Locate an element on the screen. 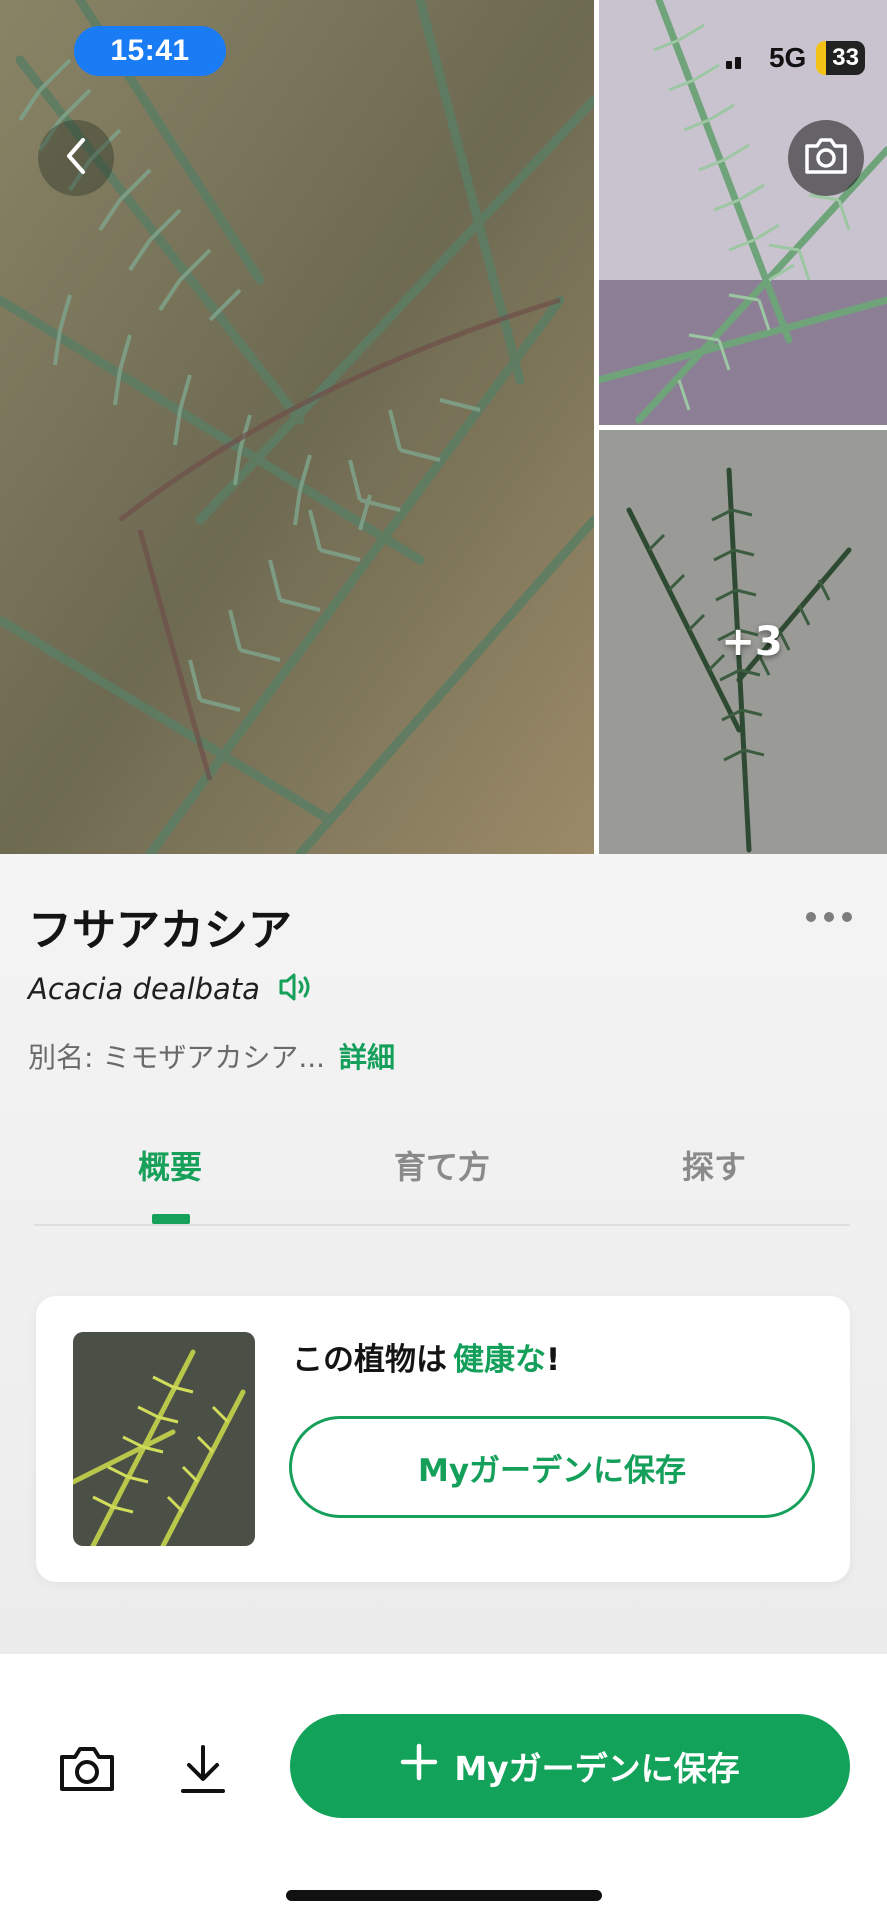 The image size is (887, 1920). signal-icon is located at coordinates (742, 58).